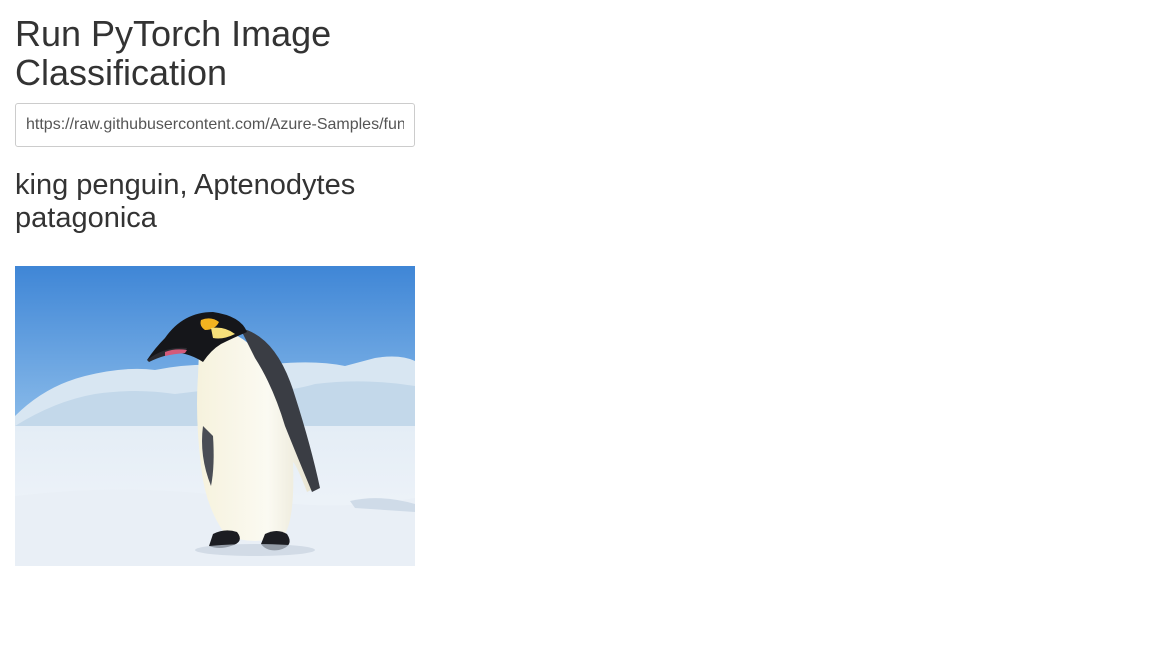  Describe the element at coordinates (215, 125) in the screenshot. I see `image-url-input` at that location.